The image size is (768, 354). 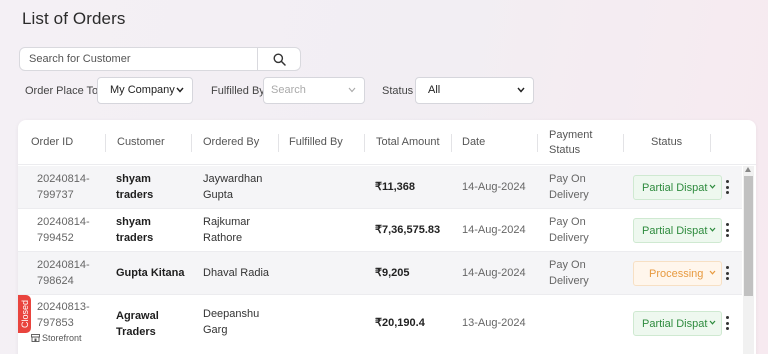 What do you see at coordinates (63, 273) in the screenshot?
I see `order-id: 20240814- 798624` at bounding box center [63, 273].